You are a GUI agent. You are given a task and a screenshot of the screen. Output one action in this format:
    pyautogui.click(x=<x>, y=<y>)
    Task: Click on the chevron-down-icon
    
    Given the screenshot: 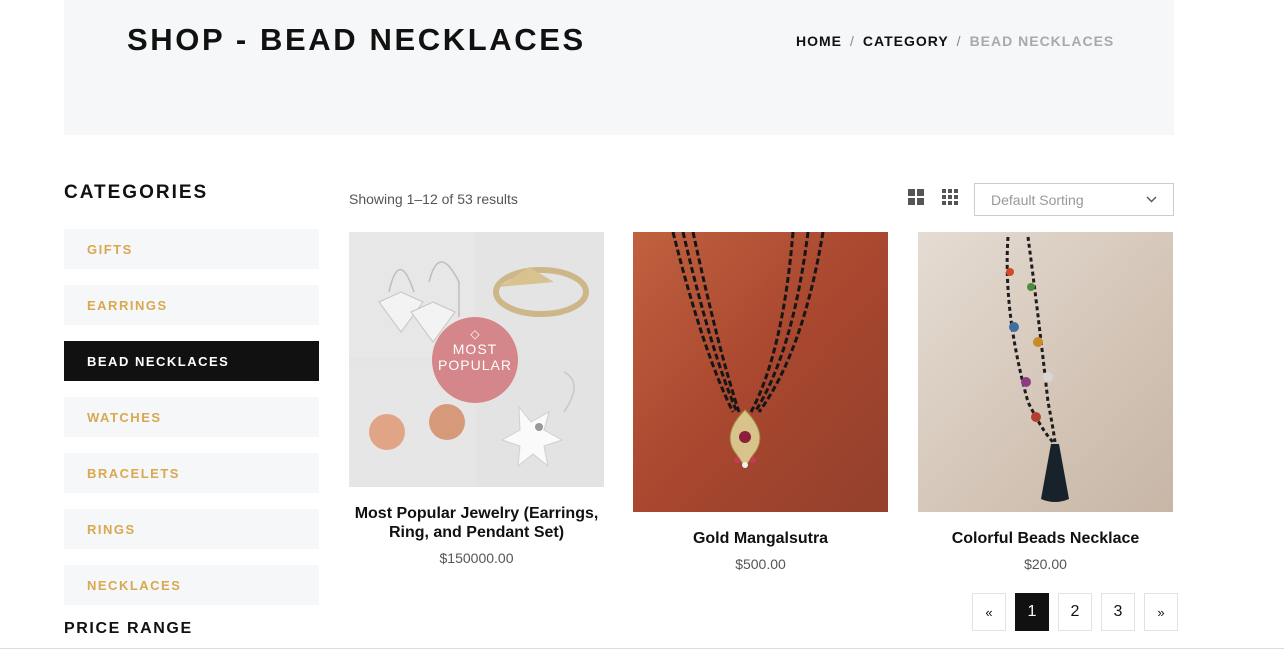 What is the action you would take?
    pyautogui.click(x=1151, y=200)
    